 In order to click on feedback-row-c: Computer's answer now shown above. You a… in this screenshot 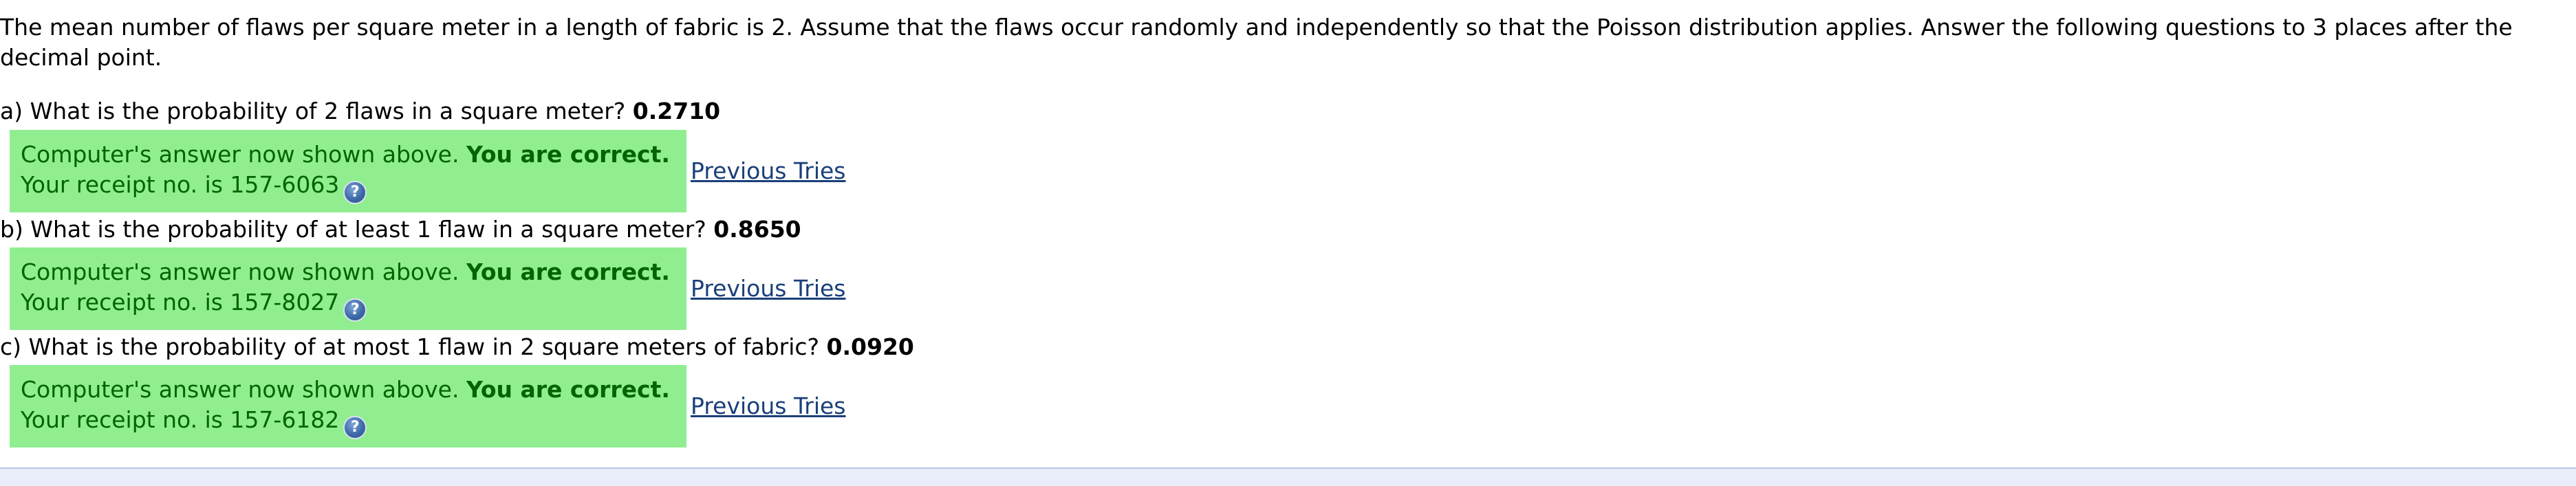, I will do `click(428, 407)`.